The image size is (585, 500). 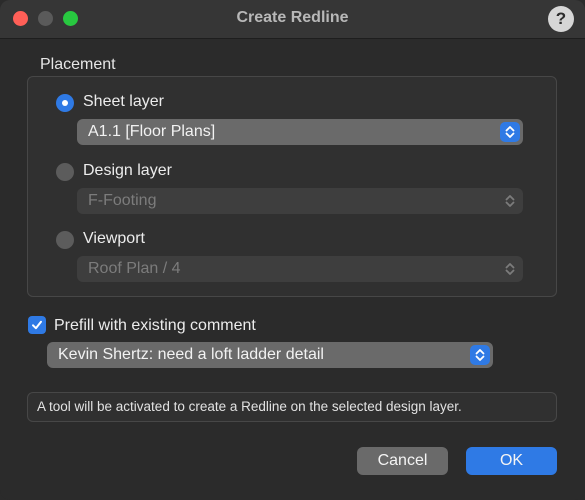 I want to click on existing-comment-select: Kevin Shertz: need a loft ladder detail, so click(x=270, y=355).